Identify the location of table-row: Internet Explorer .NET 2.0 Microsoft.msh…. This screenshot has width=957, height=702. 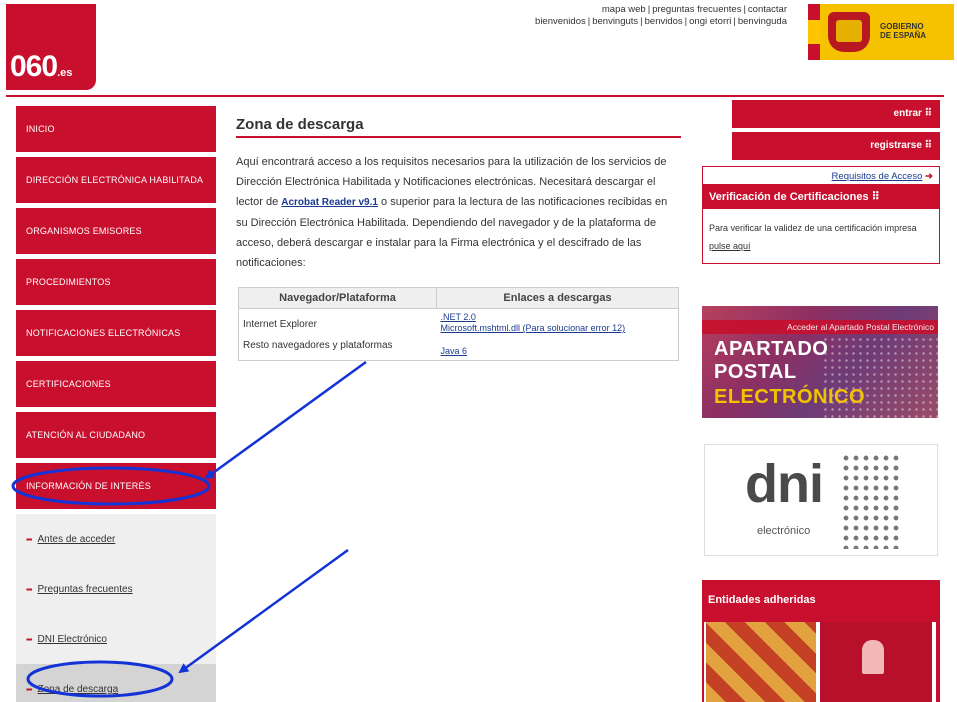
(459, 323).